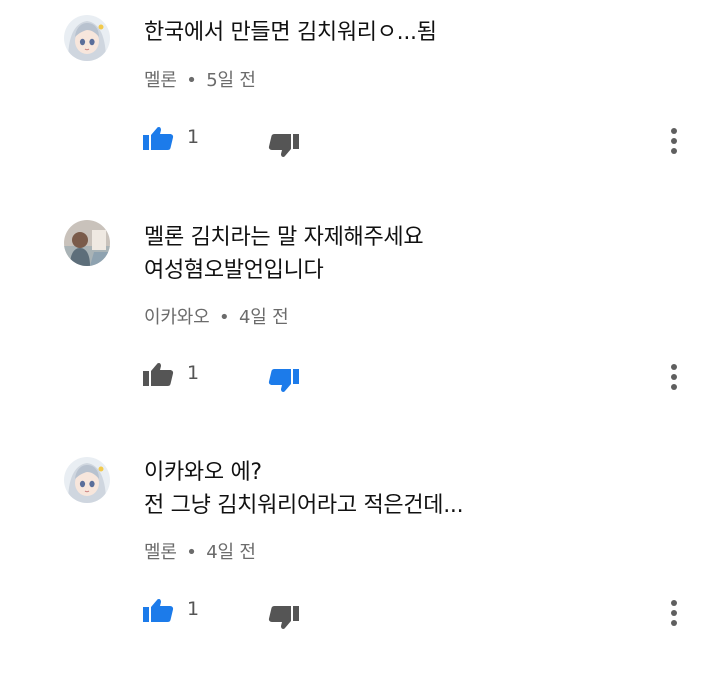 This screenshot has width=710, height=687. Describe the element at coordinates (200, 551) in the screenshot. I see `comment-meta: 멜론 • 4일 전` at that location.